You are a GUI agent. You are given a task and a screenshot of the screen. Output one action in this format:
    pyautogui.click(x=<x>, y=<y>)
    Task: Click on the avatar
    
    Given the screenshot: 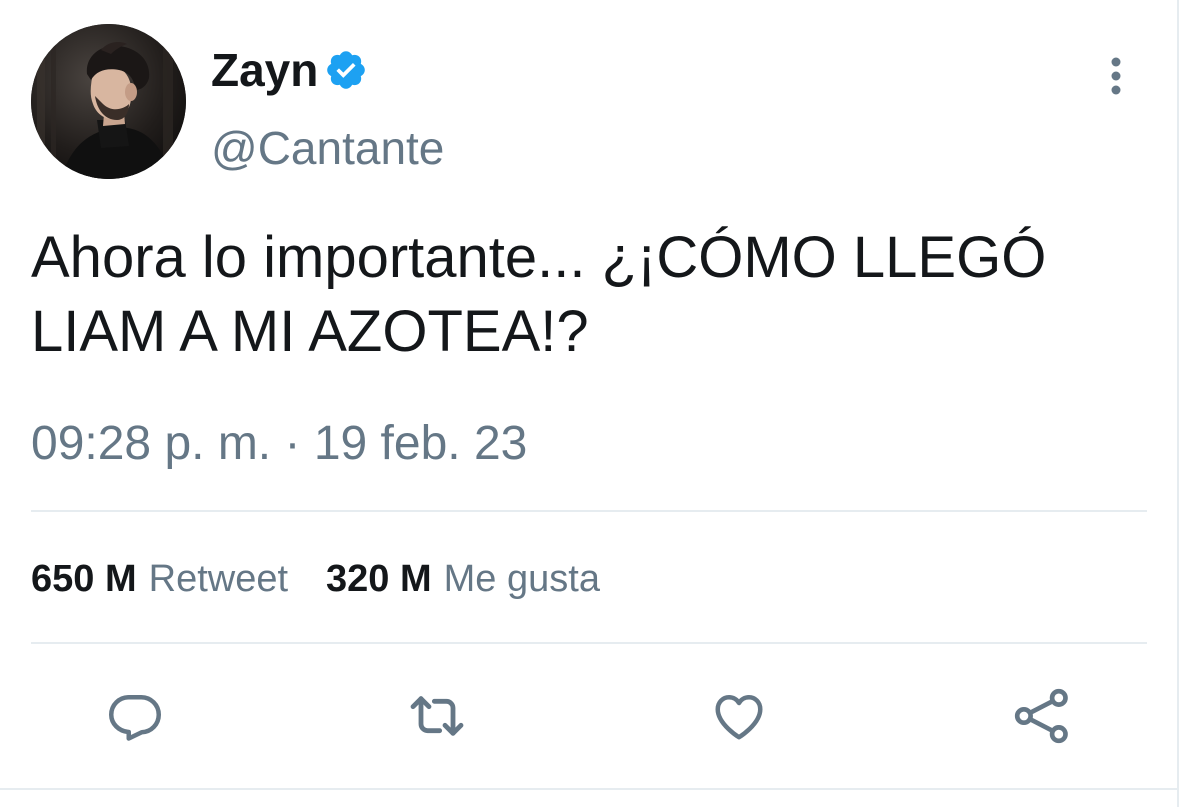 What is the action you would take?
    pyautogui.click(x=108, y=101)
    